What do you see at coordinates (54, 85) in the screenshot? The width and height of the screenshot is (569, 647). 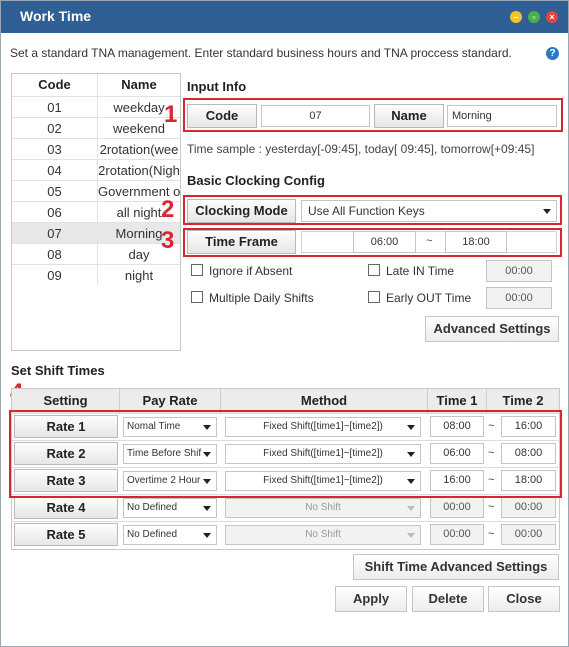 I see `code-column-header: Code` at bounding box center [54, 85].